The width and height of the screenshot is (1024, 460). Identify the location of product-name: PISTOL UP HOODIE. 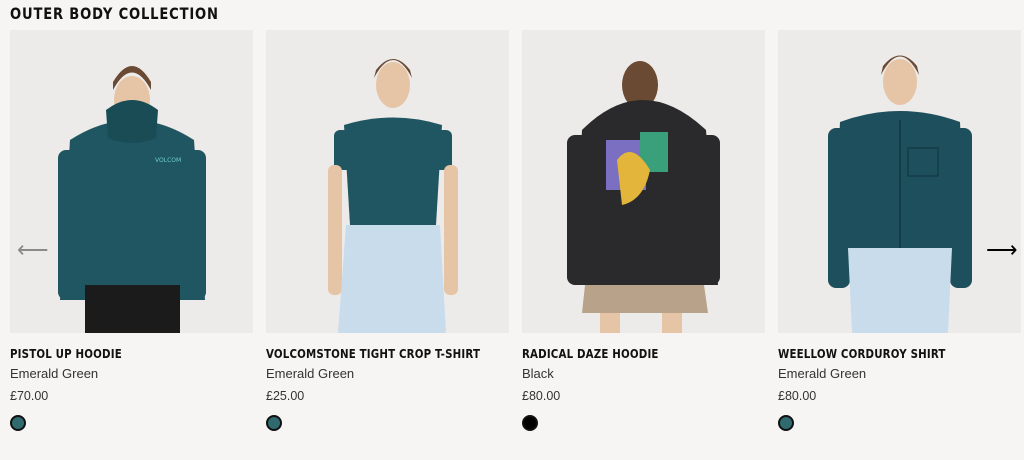
(66, 353).